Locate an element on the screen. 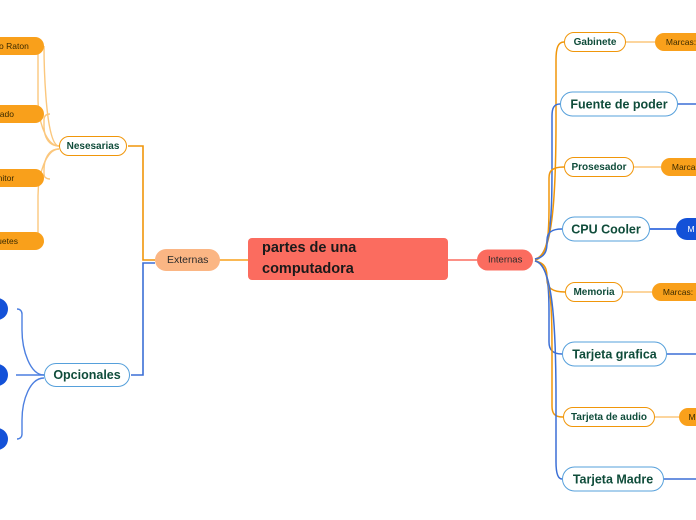  item-node-tarjeta-madre: Tarjeta Madre is located at coordinates (613, 479).